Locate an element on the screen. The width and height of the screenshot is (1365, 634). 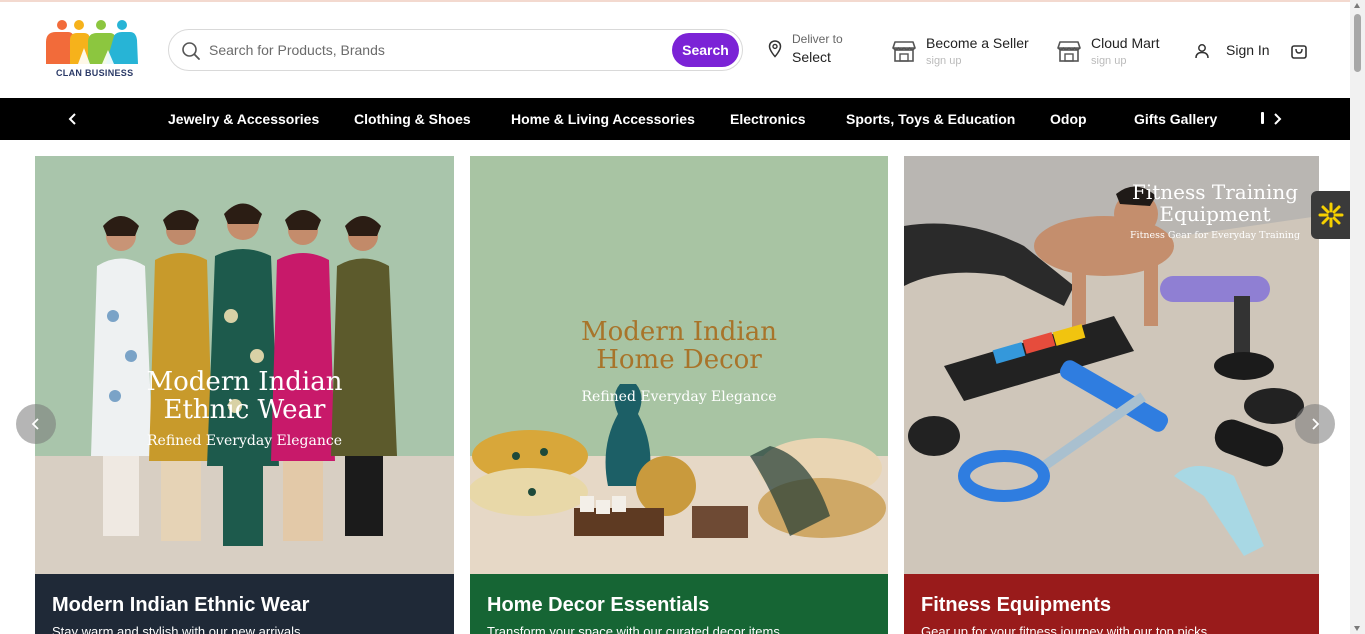
nav-next-button is located at coordinates (1277, 119).